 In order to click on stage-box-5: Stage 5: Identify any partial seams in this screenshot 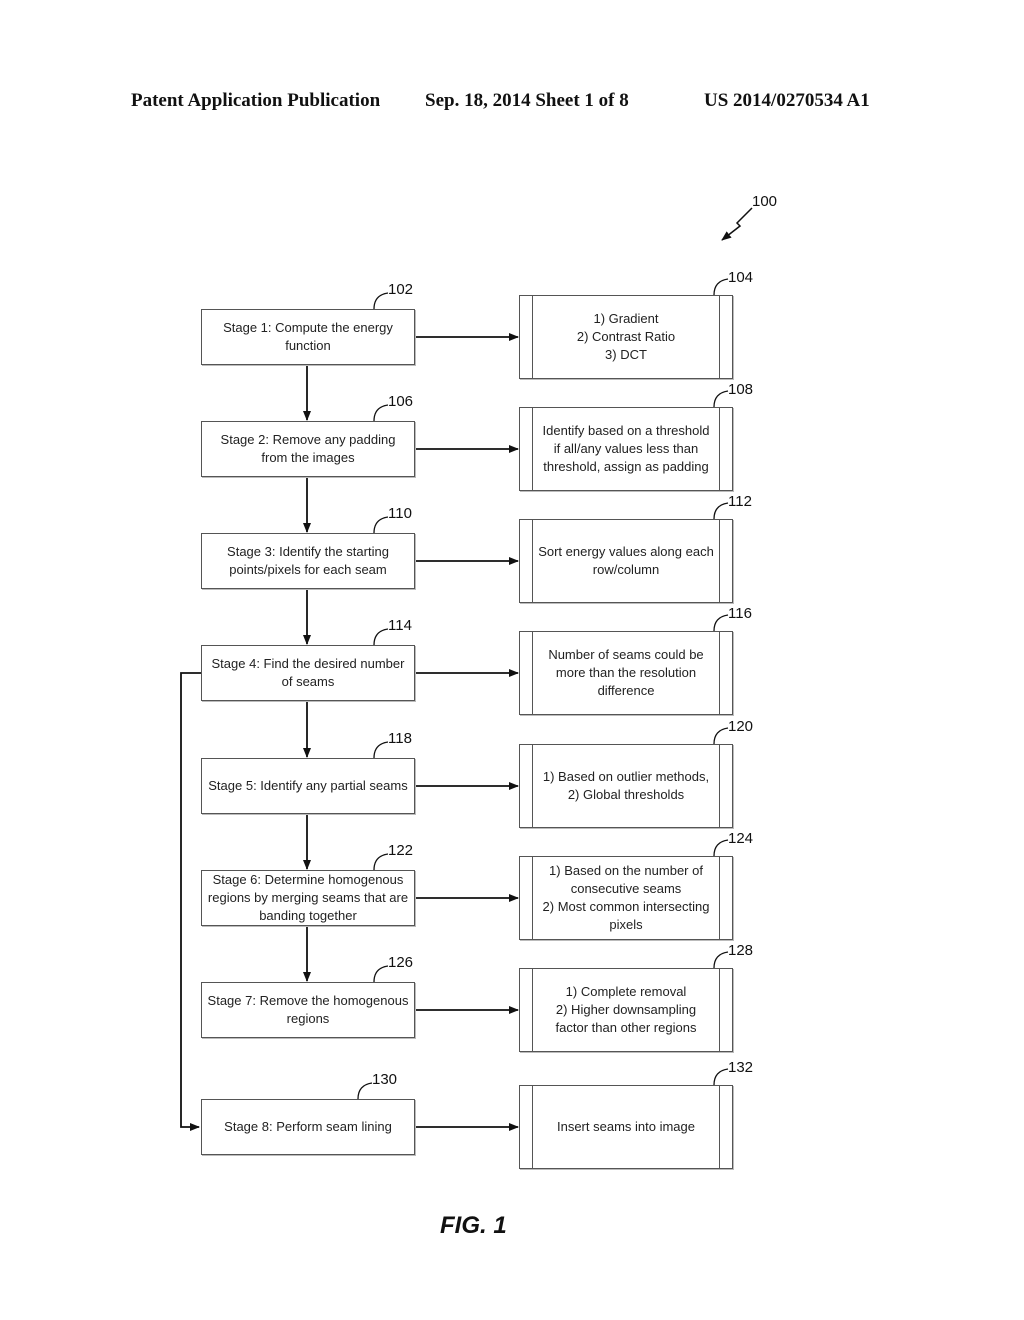, I will do `click(308, 786)`.